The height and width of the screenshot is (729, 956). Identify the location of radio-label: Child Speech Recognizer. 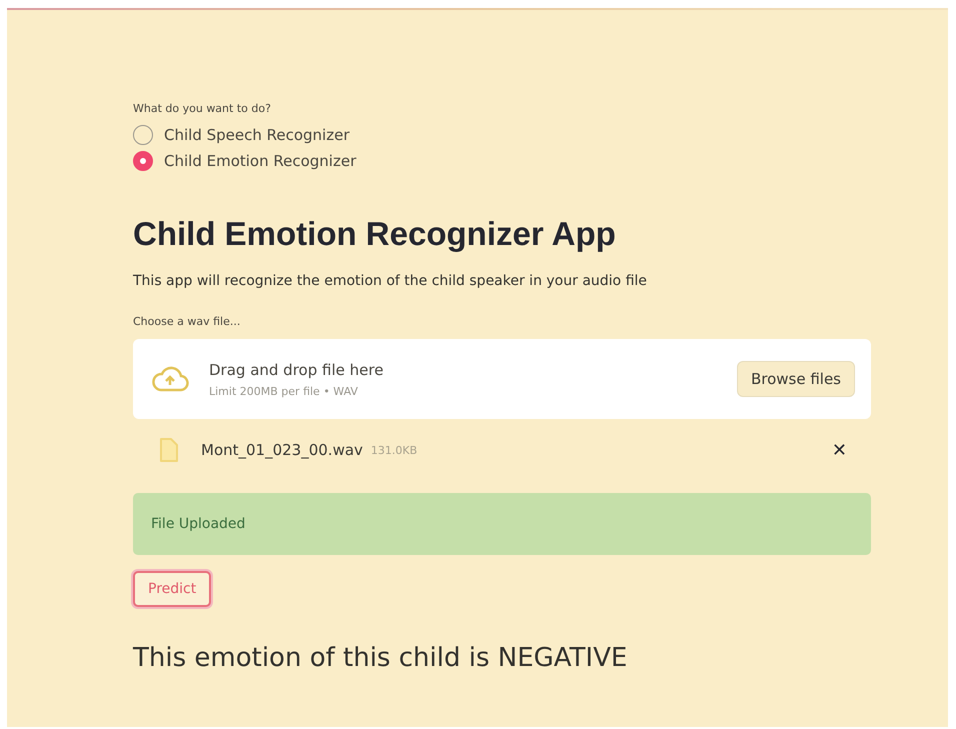
(257, 135).